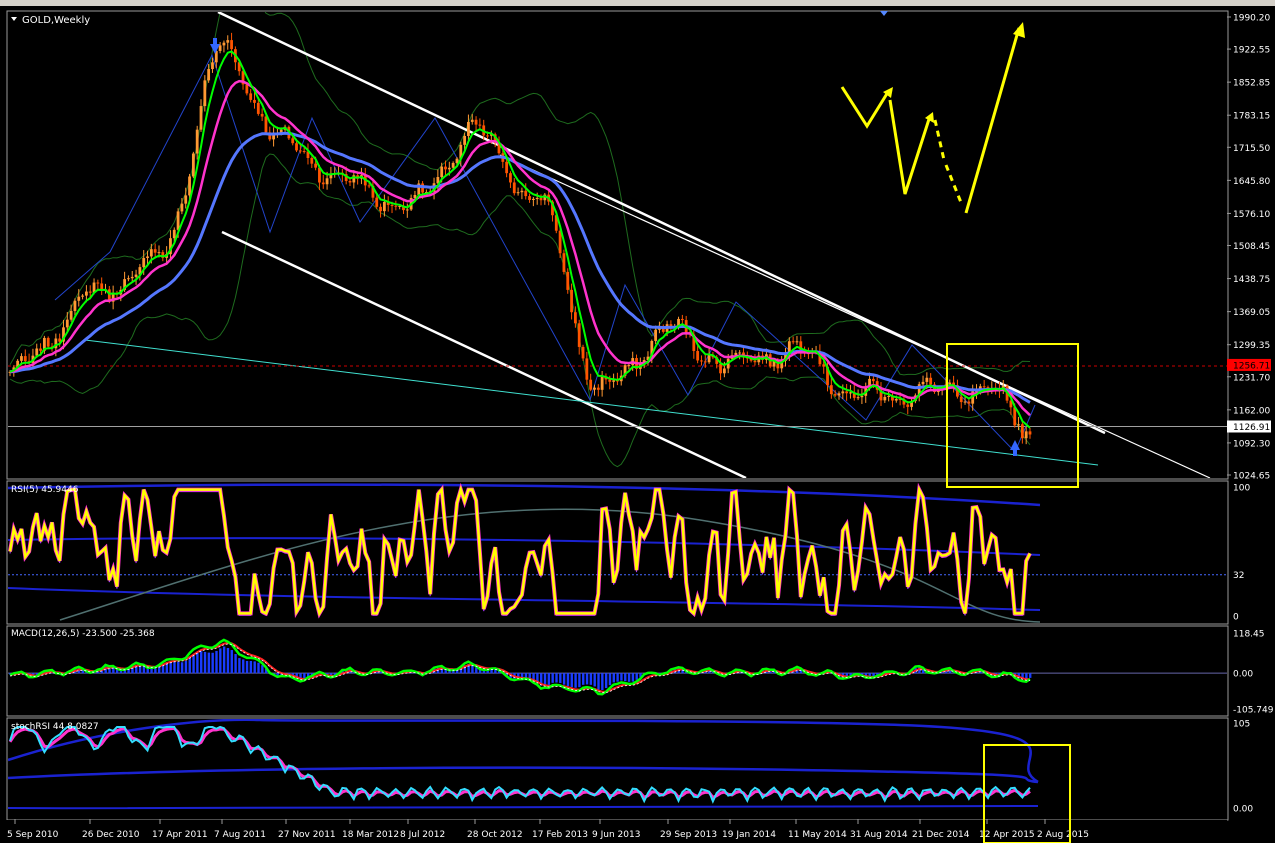  Describe the element at coordinates (370, 835) in the screenshot. I see `date-tick-label: 18 Mar 2012` at that location.